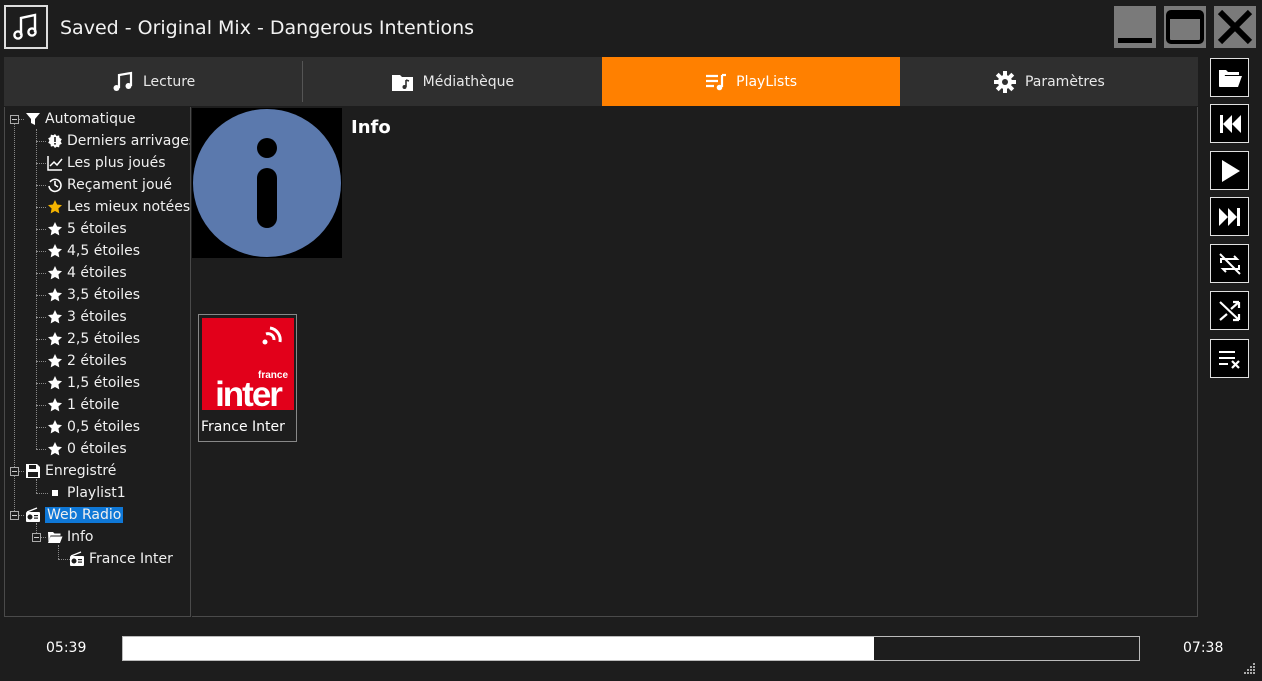  Describe the element at coordinates (96, 493) in the screenshot. I see `tree-item-label: Playlist1` at that location.